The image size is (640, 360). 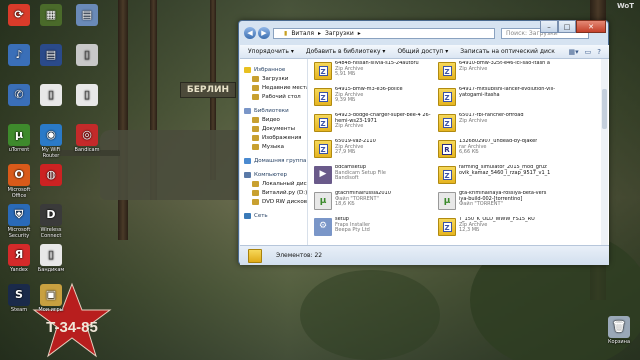 I want to click on desktop-icon: ▯ Бандикам, so click(x=51, y=258).